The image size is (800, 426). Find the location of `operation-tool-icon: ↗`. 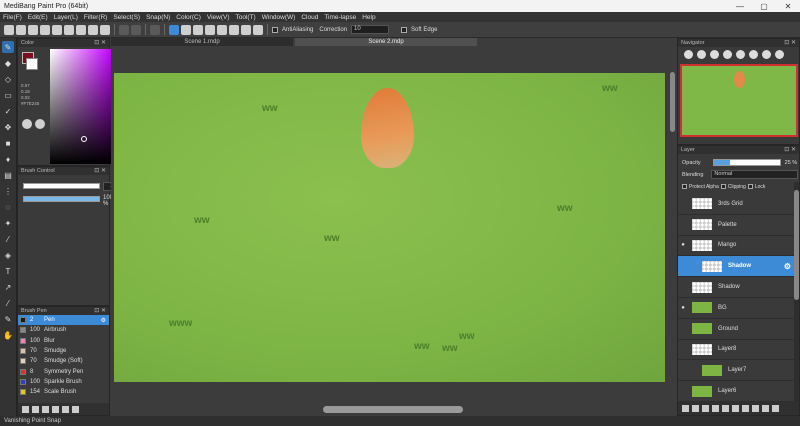

operation-tool-icon: ↗ is located at coordinates (8, 287).